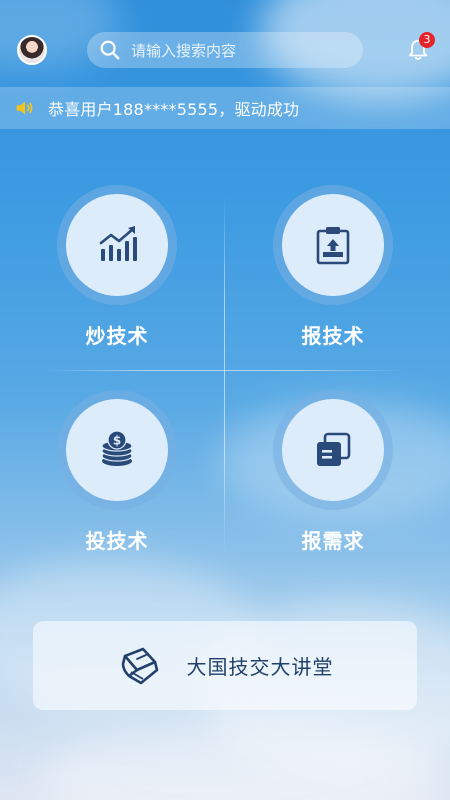 The image size is (450, 800). I want to click on notice-bar: 恭喜用户188****5555，驱动成功, so click(225, 108).